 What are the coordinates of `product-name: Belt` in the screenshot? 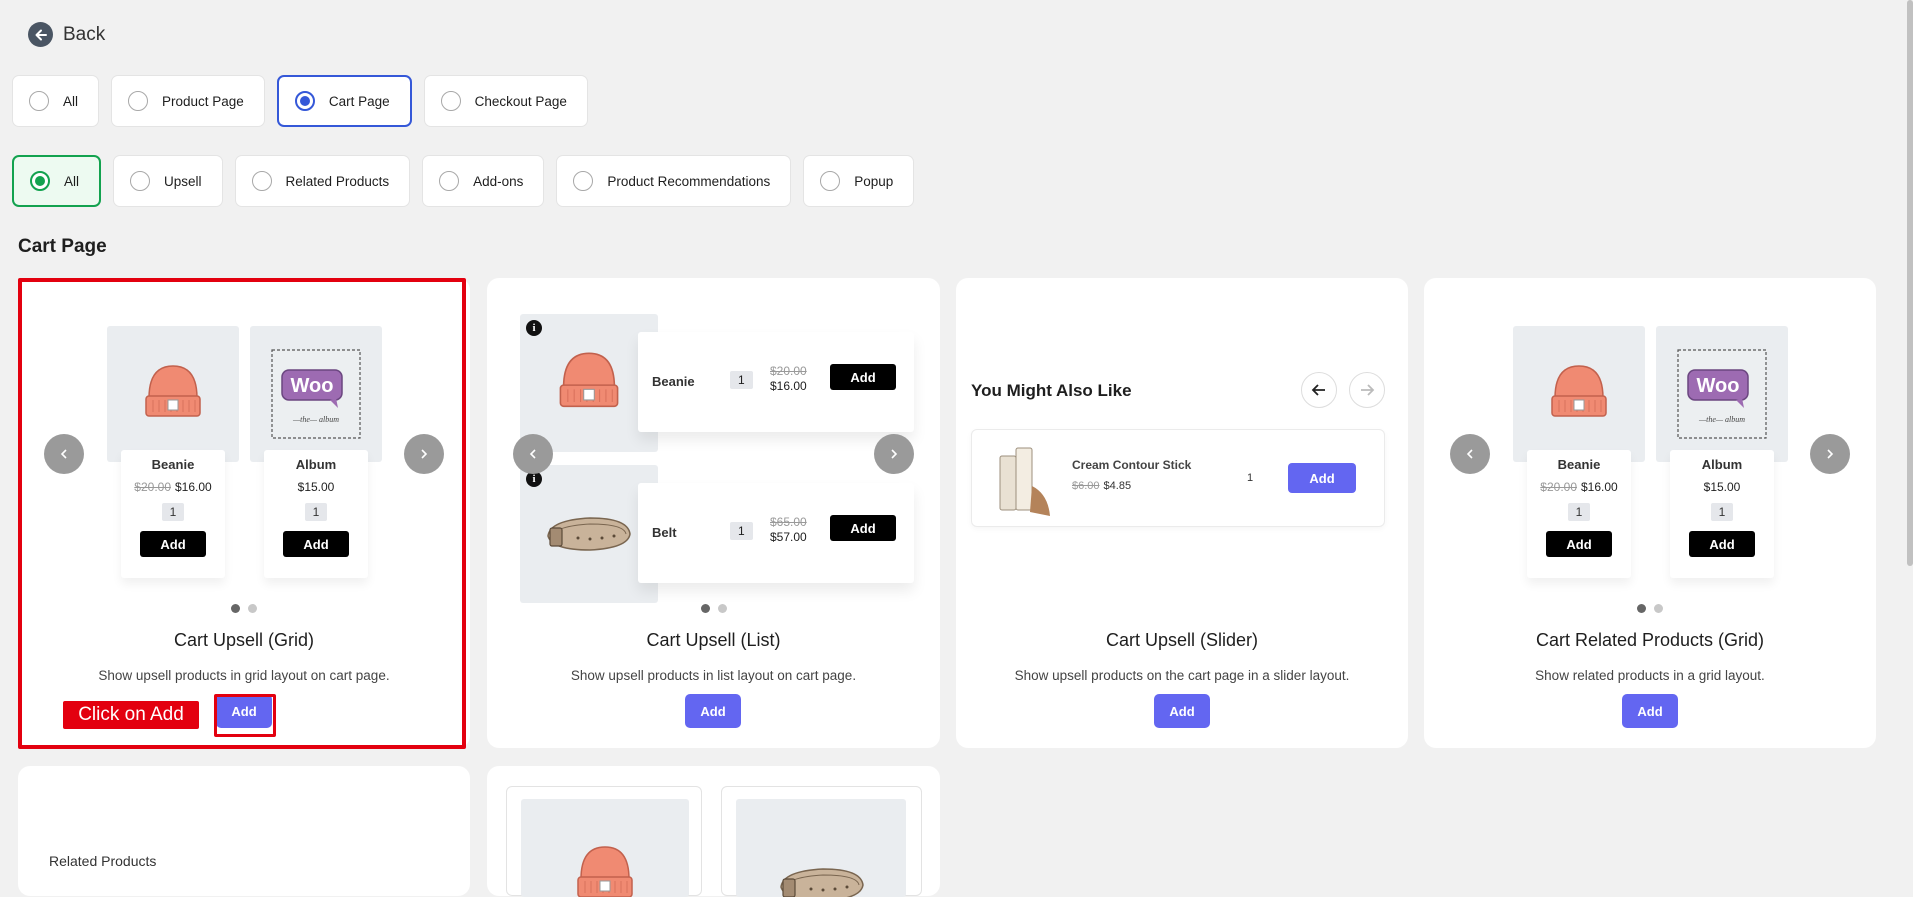 It's located at (664, 532).